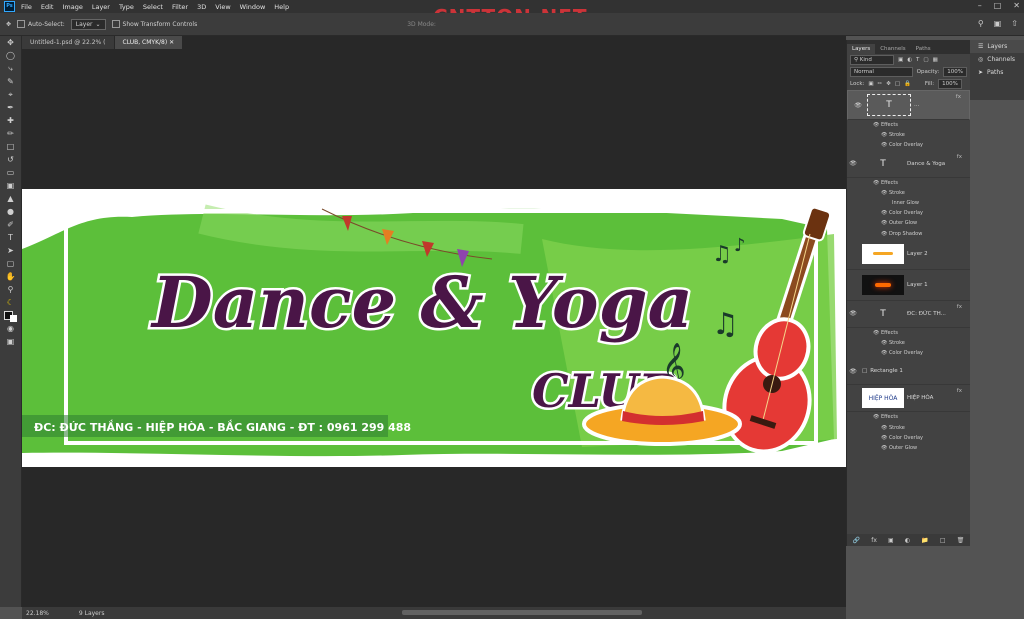 Image resolution: width=1024 pixels, height=619 pixels. Describe the element at coordinates (10, 250) in the screenshot. I see `path-select-icon: ➤` at that location.